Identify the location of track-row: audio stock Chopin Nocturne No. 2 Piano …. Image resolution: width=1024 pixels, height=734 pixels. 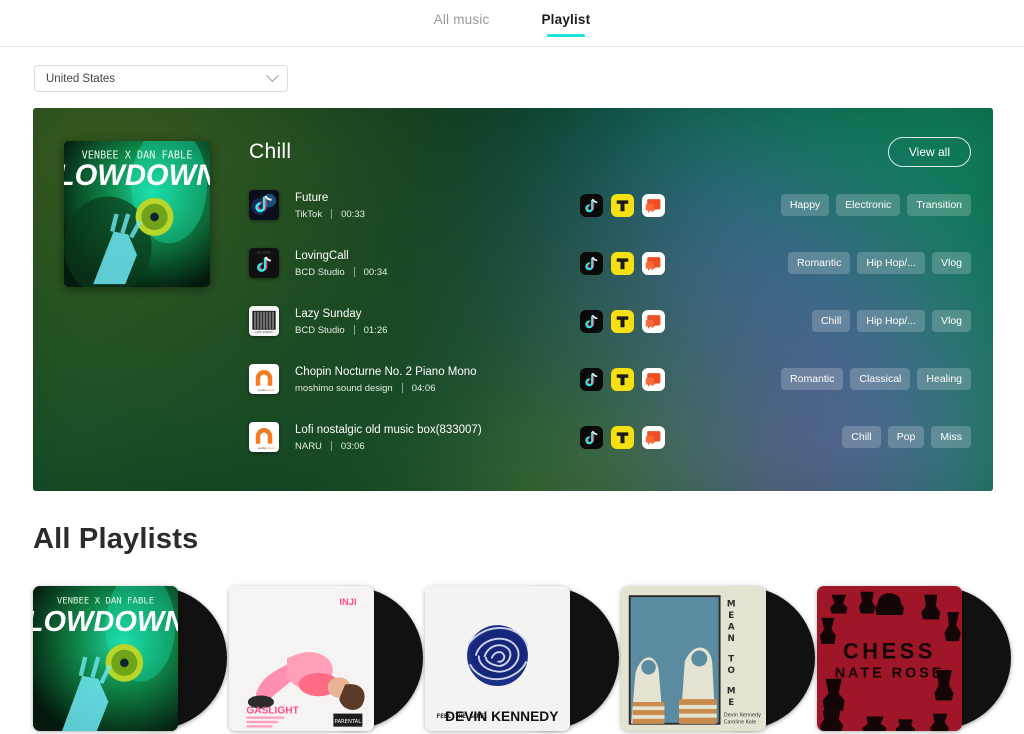
(610, 379).